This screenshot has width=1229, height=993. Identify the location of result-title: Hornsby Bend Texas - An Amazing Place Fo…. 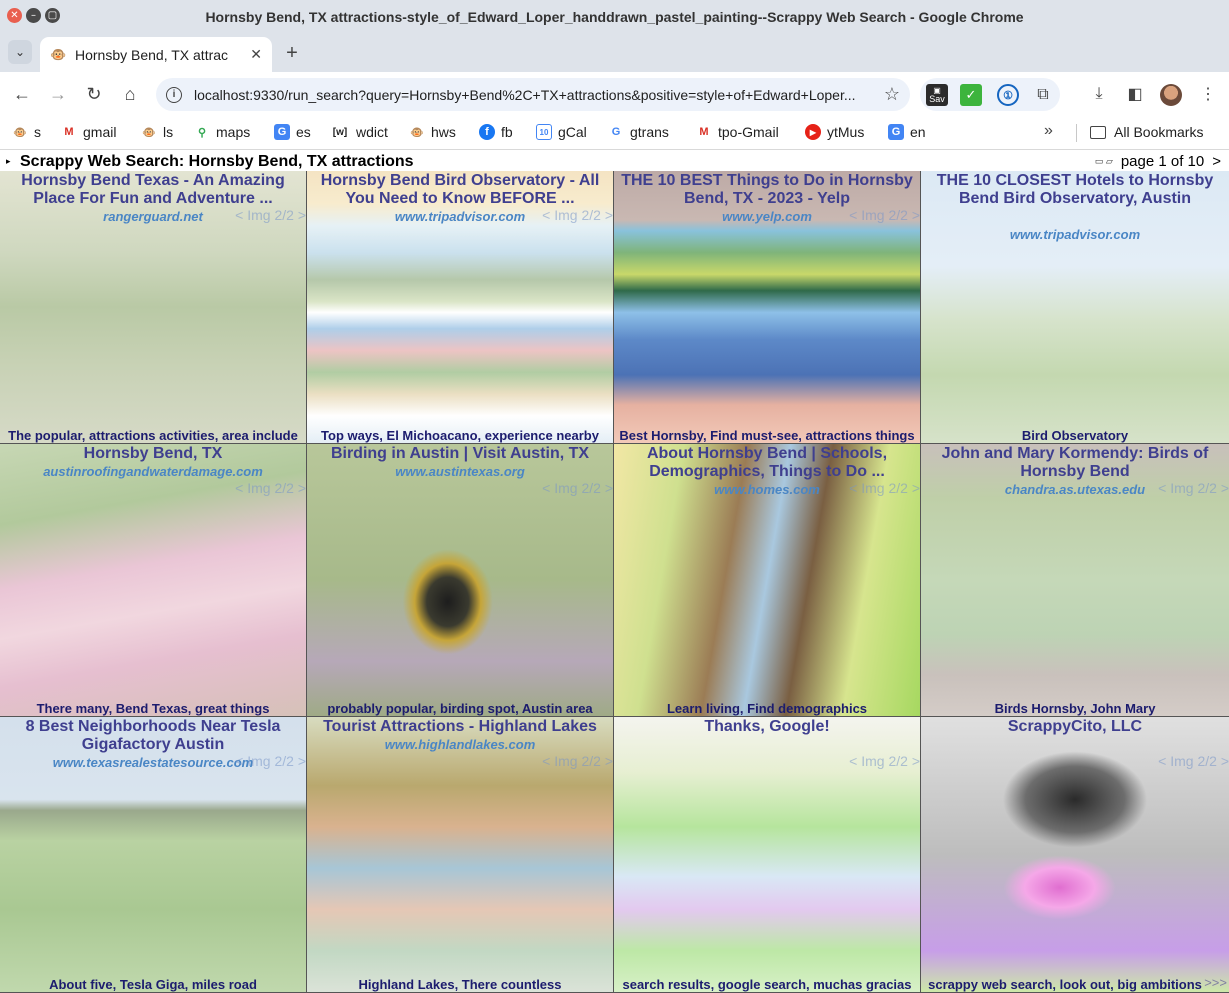
(153, 190).